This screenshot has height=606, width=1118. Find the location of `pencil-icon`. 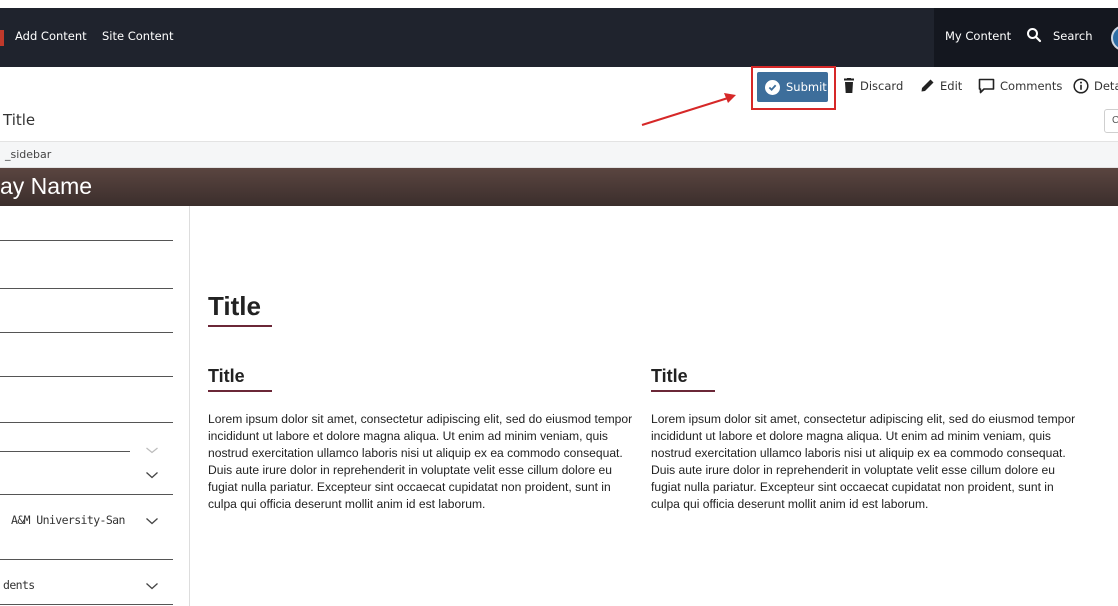

pencil-icon is located at coordinates (927, 85).